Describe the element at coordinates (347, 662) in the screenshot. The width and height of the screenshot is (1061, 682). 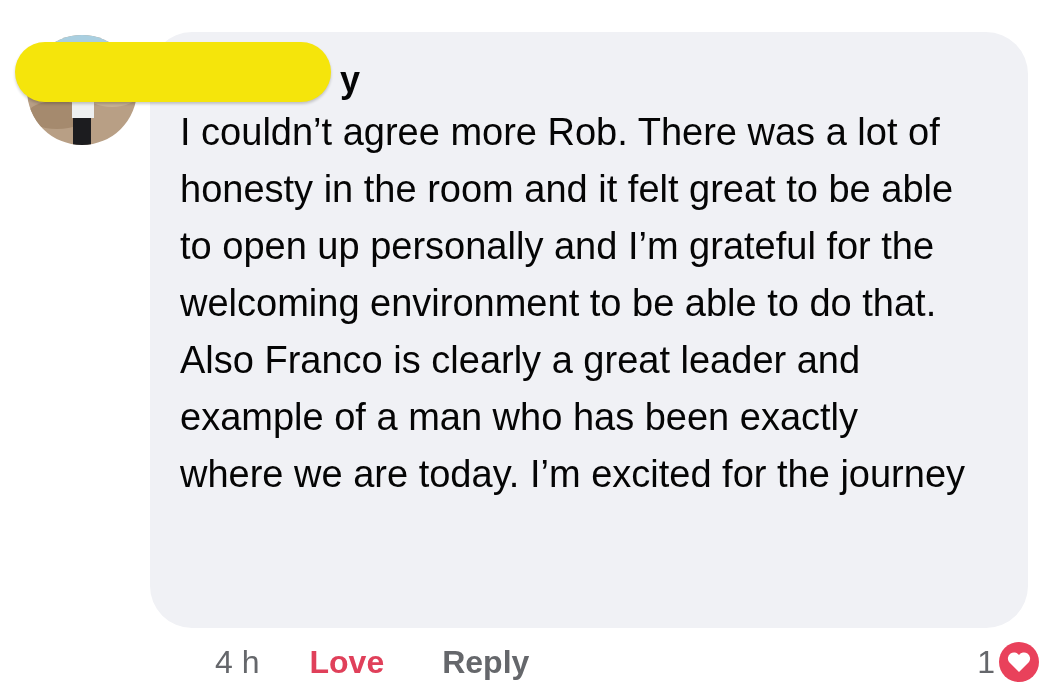
I see `love-link: Love` at that location.